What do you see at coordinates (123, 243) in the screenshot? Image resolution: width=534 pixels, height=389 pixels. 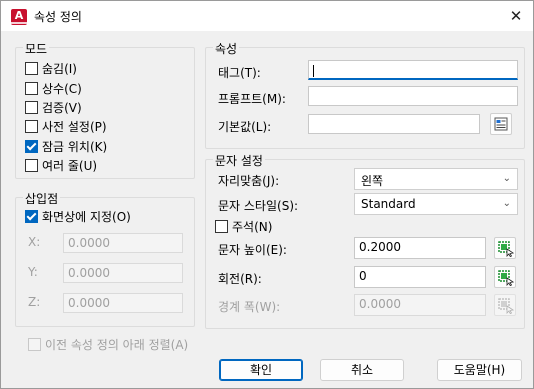 I see `x-field: 0.0000` at bounding box center [123, 243].